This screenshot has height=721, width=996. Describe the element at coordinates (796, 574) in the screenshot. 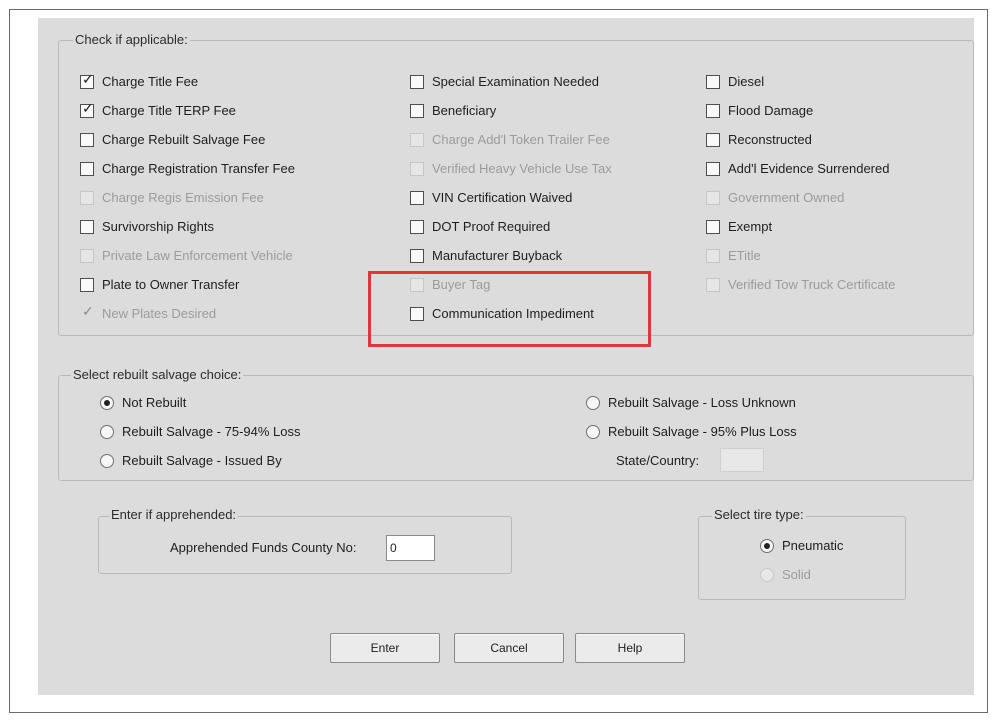

I see `radio-label: Solid` at that location.